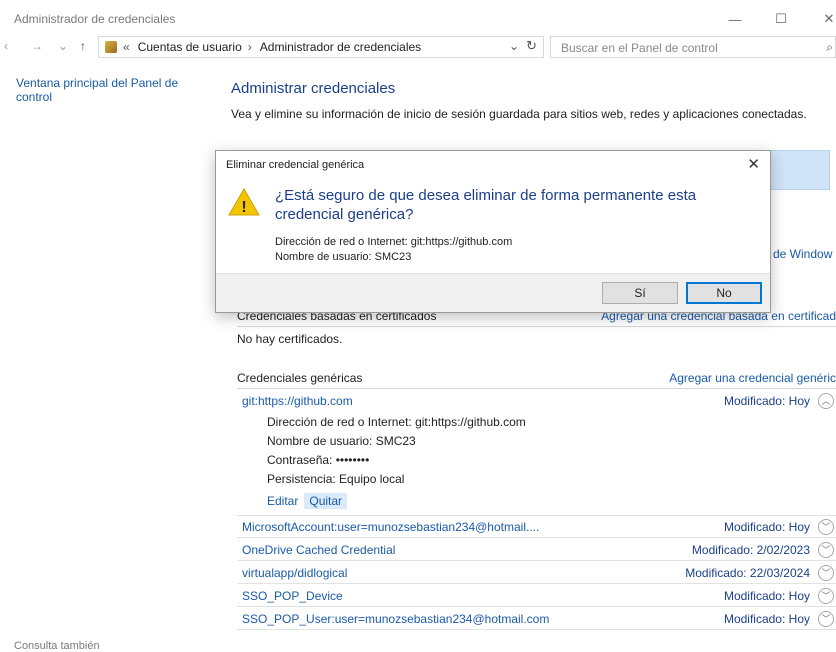 This screenshot has height=652, width=836. Describe the element at coordinates (190, 47) in the screenshot. I see `breadcrumb-user-accounts: Cuentas de usuario` at that location.